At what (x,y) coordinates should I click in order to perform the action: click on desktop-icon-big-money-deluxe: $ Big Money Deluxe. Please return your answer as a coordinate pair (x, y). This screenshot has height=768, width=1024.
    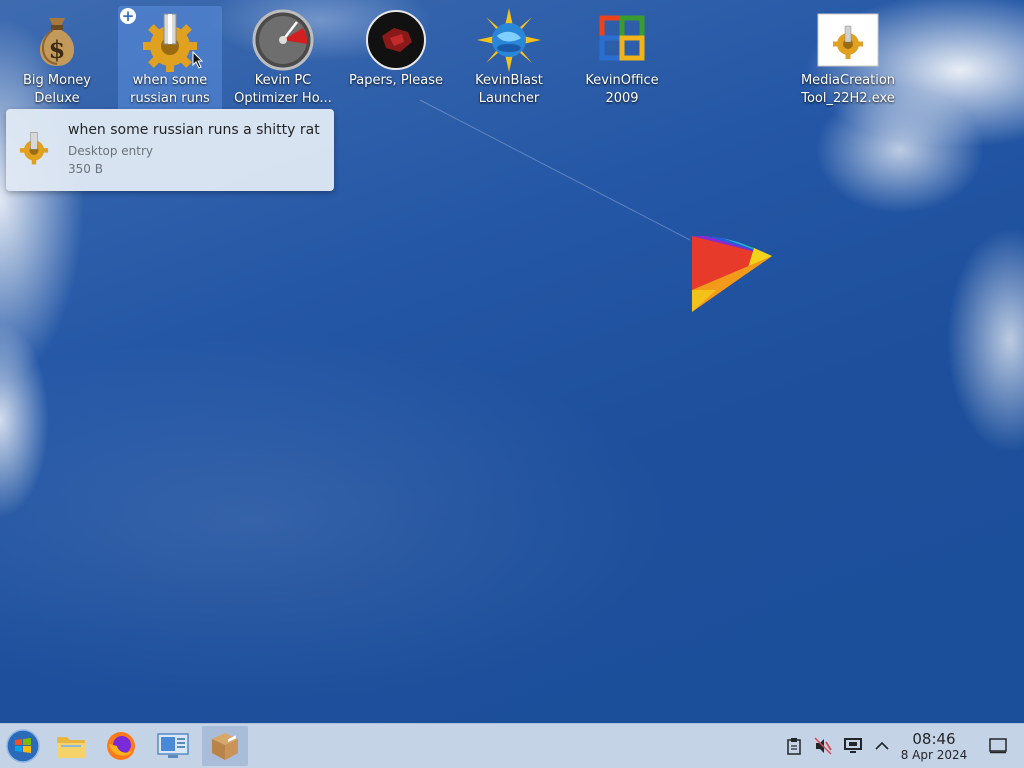
    Looking at the image, I should click on (57, 59).